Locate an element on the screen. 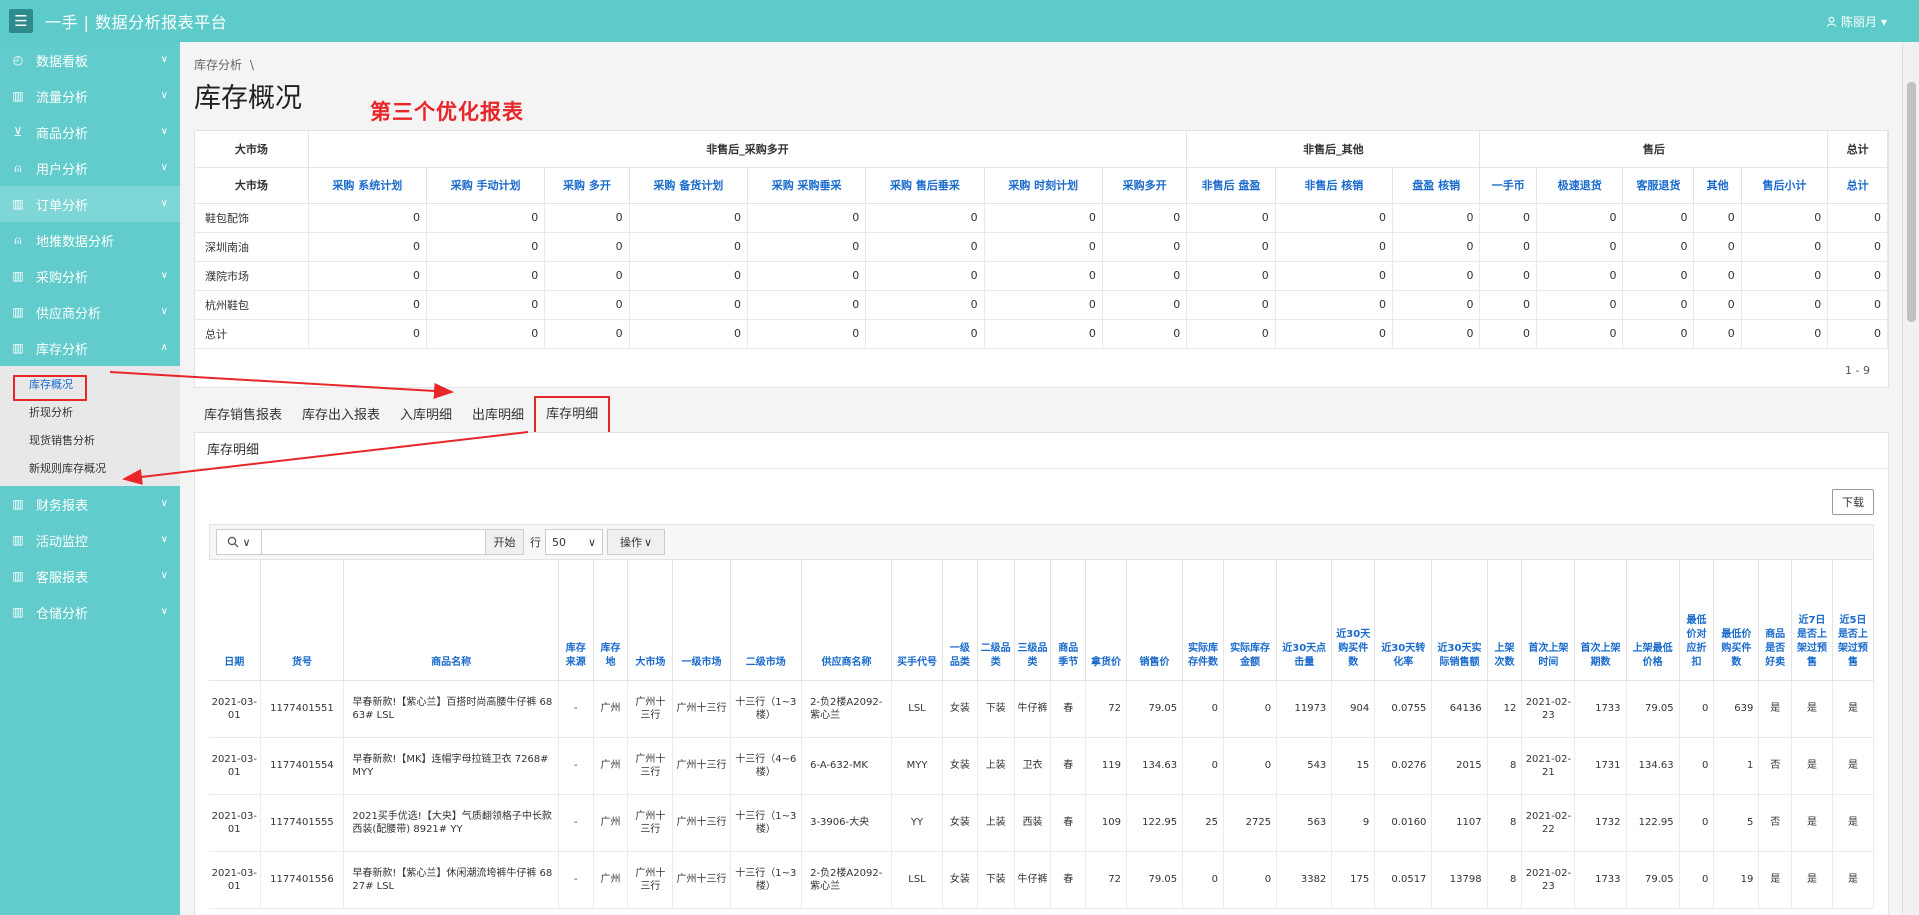  column-header: 近30天购买件数 is located at coordinates (1353, 620).